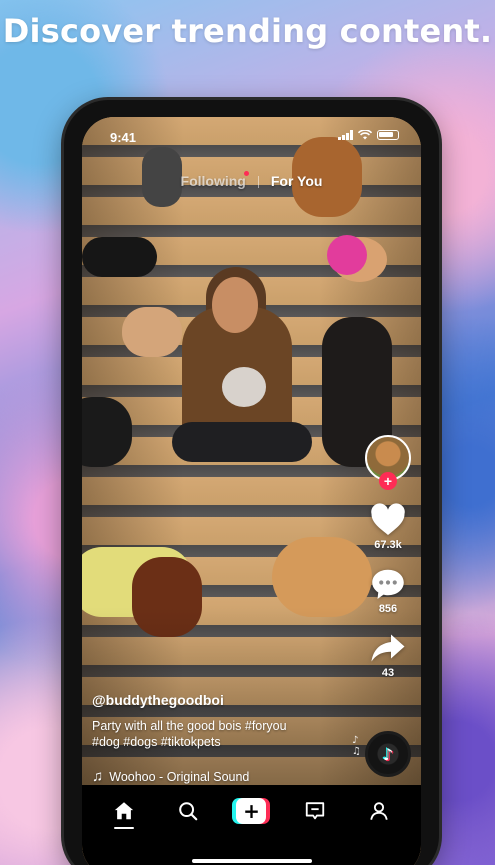  I want to click on like-button: 67.3k, so click(388, 527).